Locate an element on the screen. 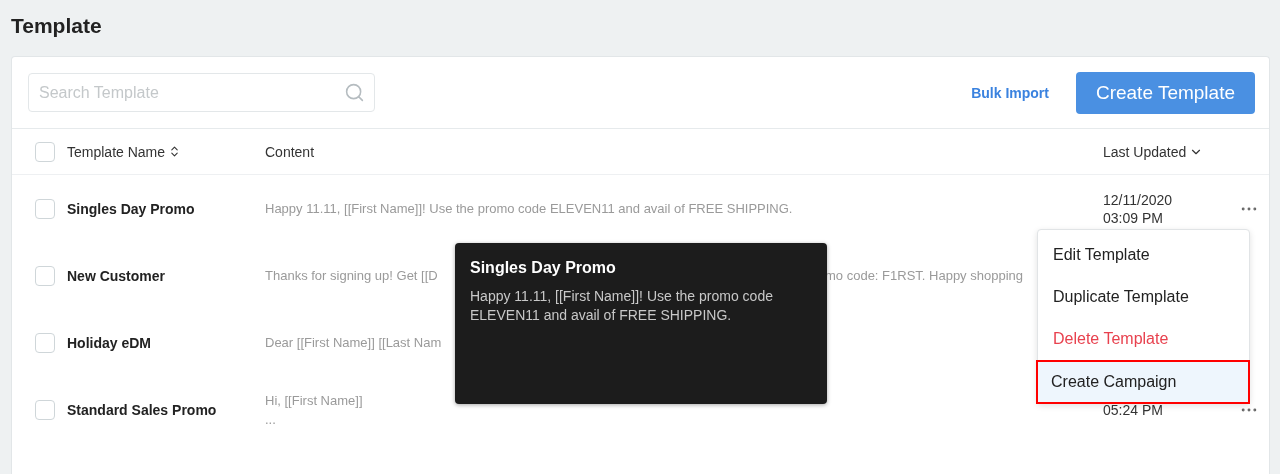 The height and width of the screenshot is (474, 1280). template-name: Singles Day Promo is located at coordinates (131, 208).